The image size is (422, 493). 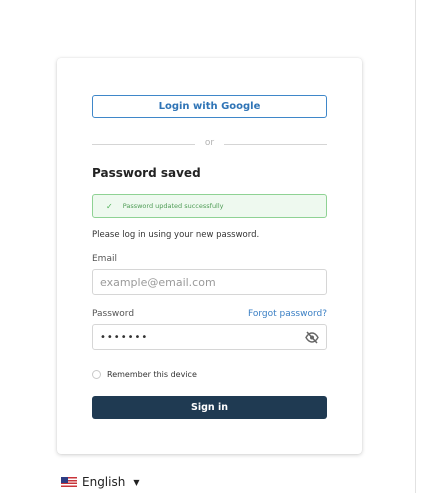 What do you see at coordinates (275, 144) in the screenshot?
I see `divider-line-right` at bounding box center [275, 144].